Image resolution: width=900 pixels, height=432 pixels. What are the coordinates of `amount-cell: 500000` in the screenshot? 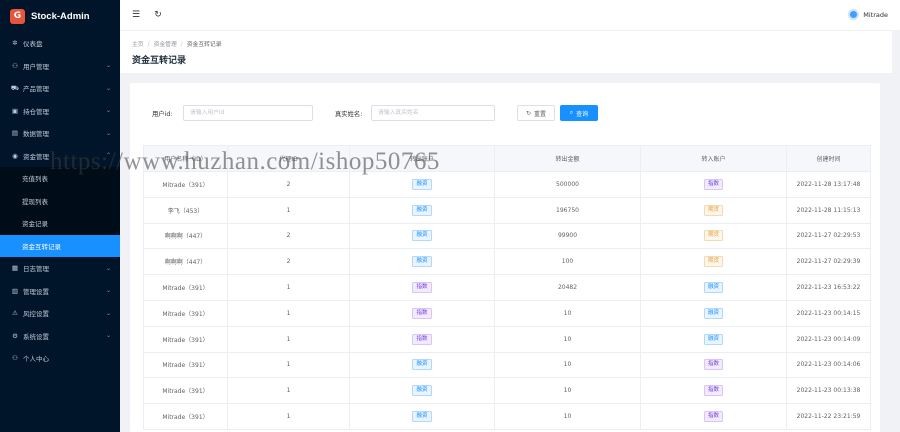 It's located at (567, 184).